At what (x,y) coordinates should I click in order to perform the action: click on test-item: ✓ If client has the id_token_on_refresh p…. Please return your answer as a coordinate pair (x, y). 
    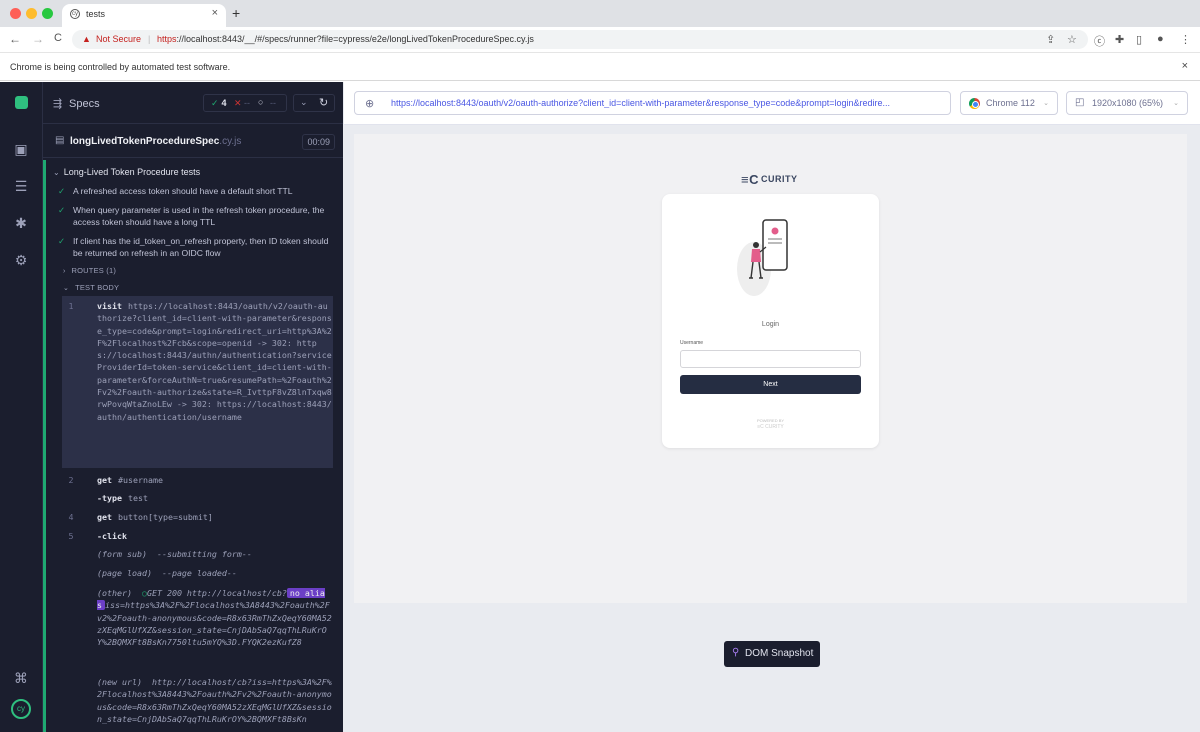
    Looking at the image, I should click on (194, 247).